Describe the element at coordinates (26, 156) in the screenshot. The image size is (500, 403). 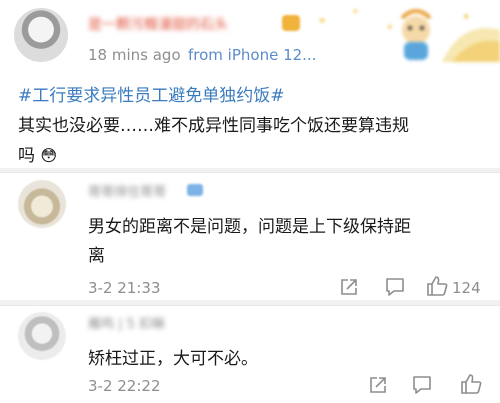
I see `post-text-line-2-text: 吗` at that location.